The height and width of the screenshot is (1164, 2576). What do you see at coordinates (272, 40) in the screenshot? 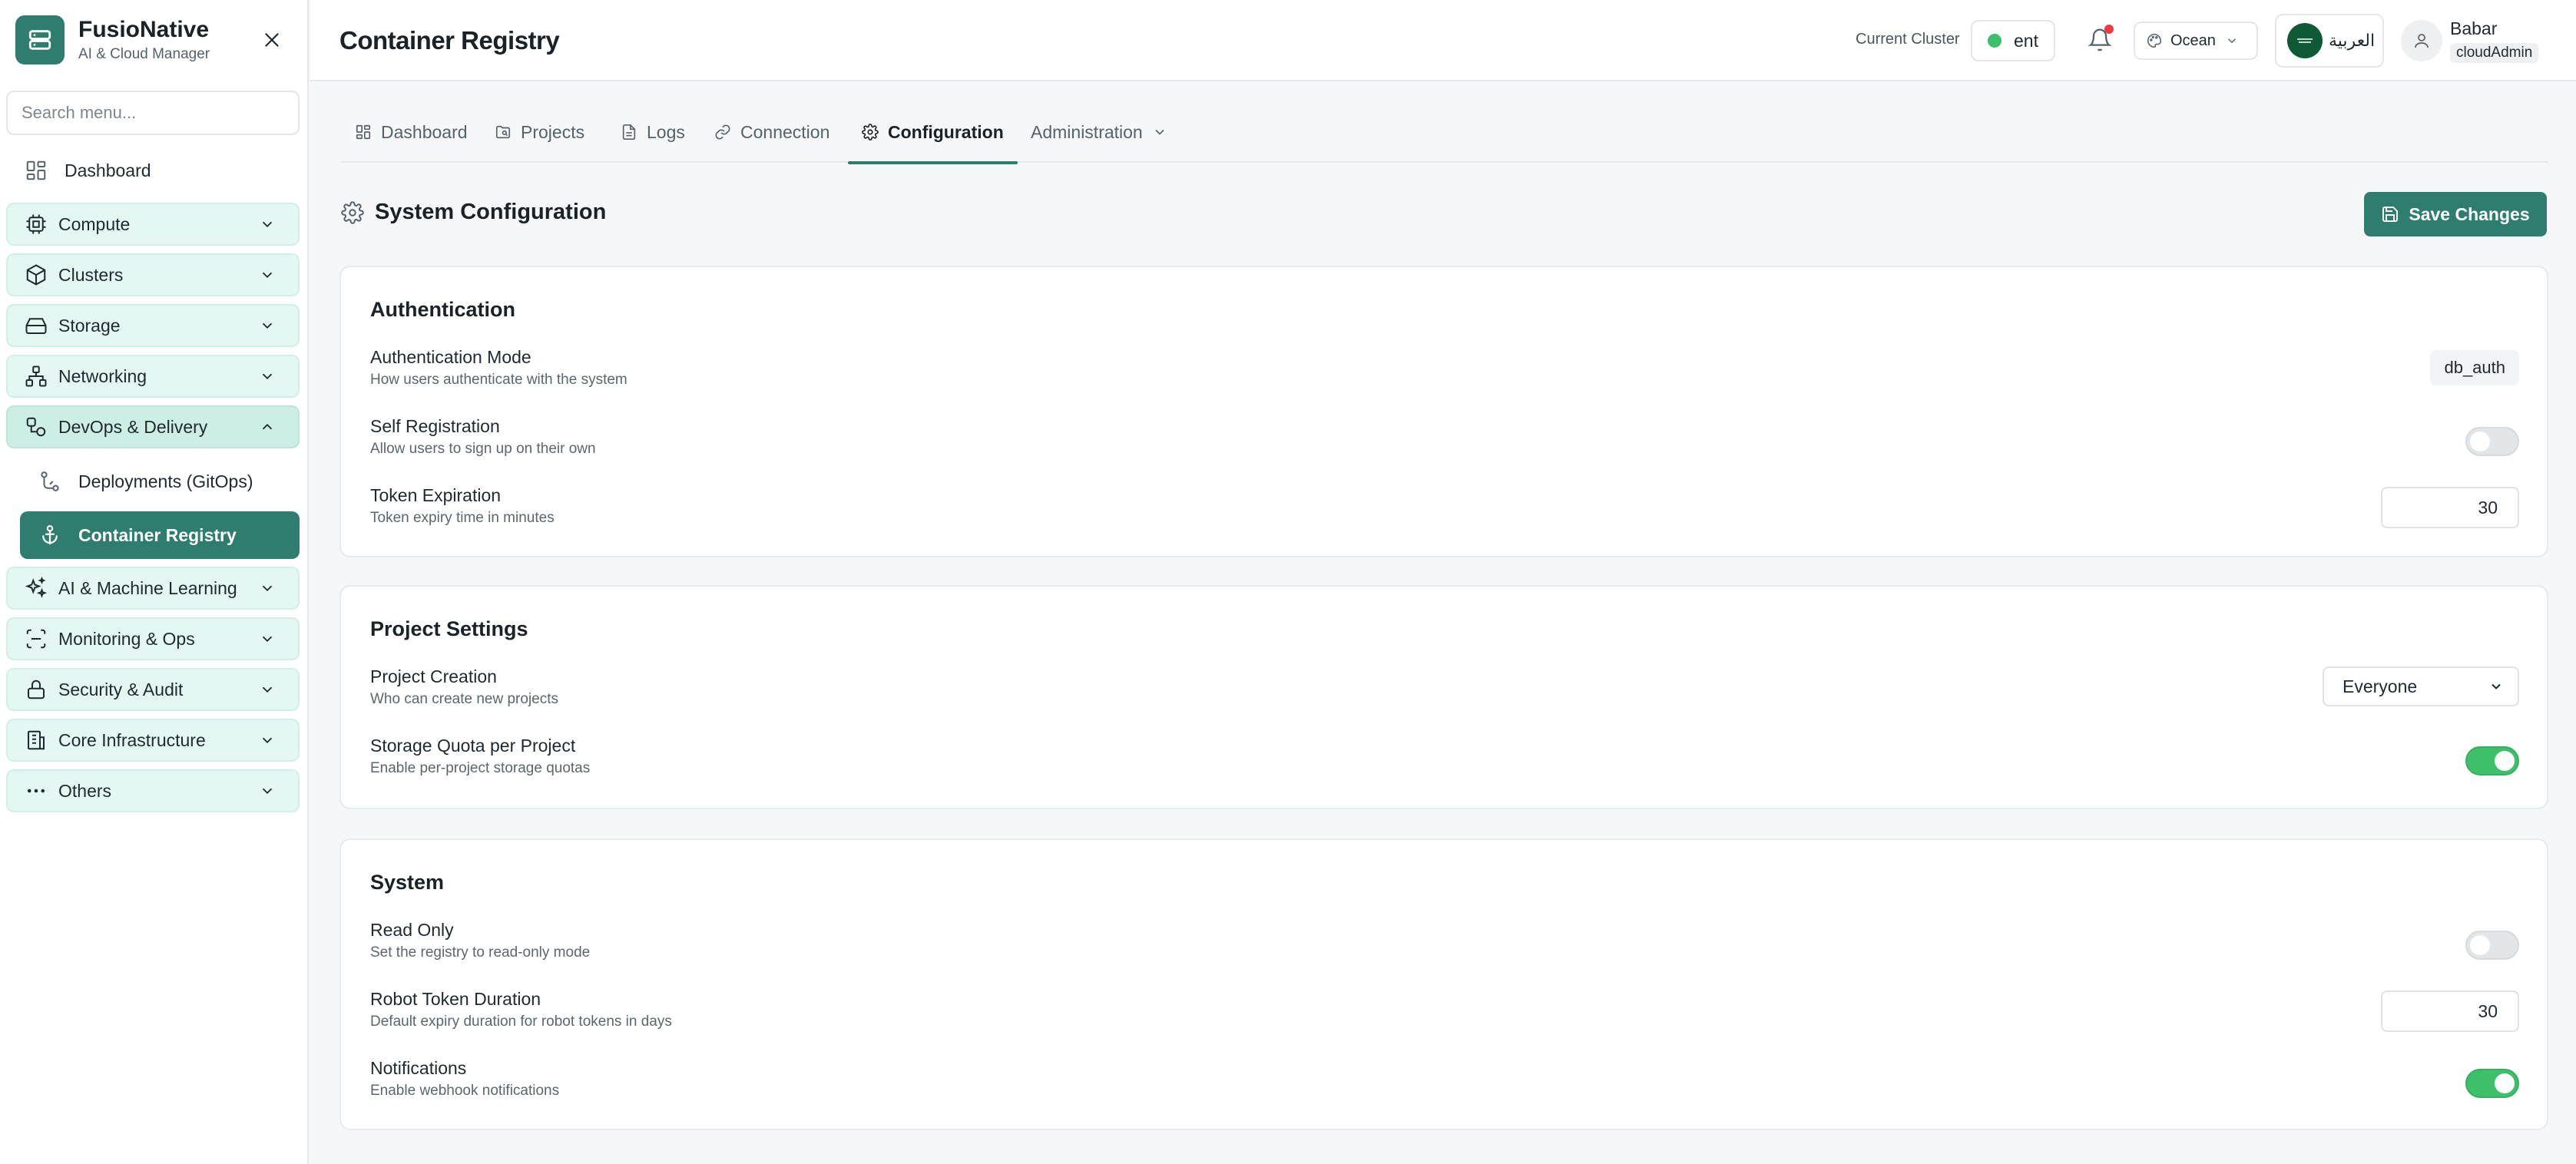
I see `close-sidebar-icon` at bounding box center [272, 40].